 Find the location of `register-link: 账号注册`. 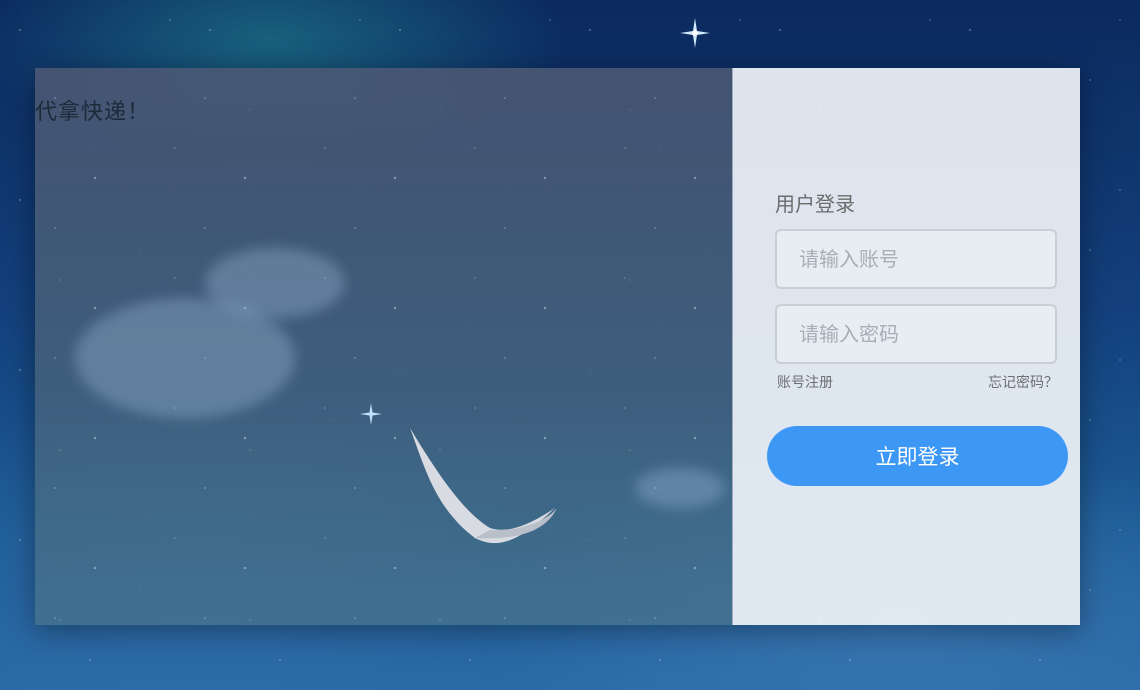

register-link: 账号注册 is located at coordinates (805, 382).